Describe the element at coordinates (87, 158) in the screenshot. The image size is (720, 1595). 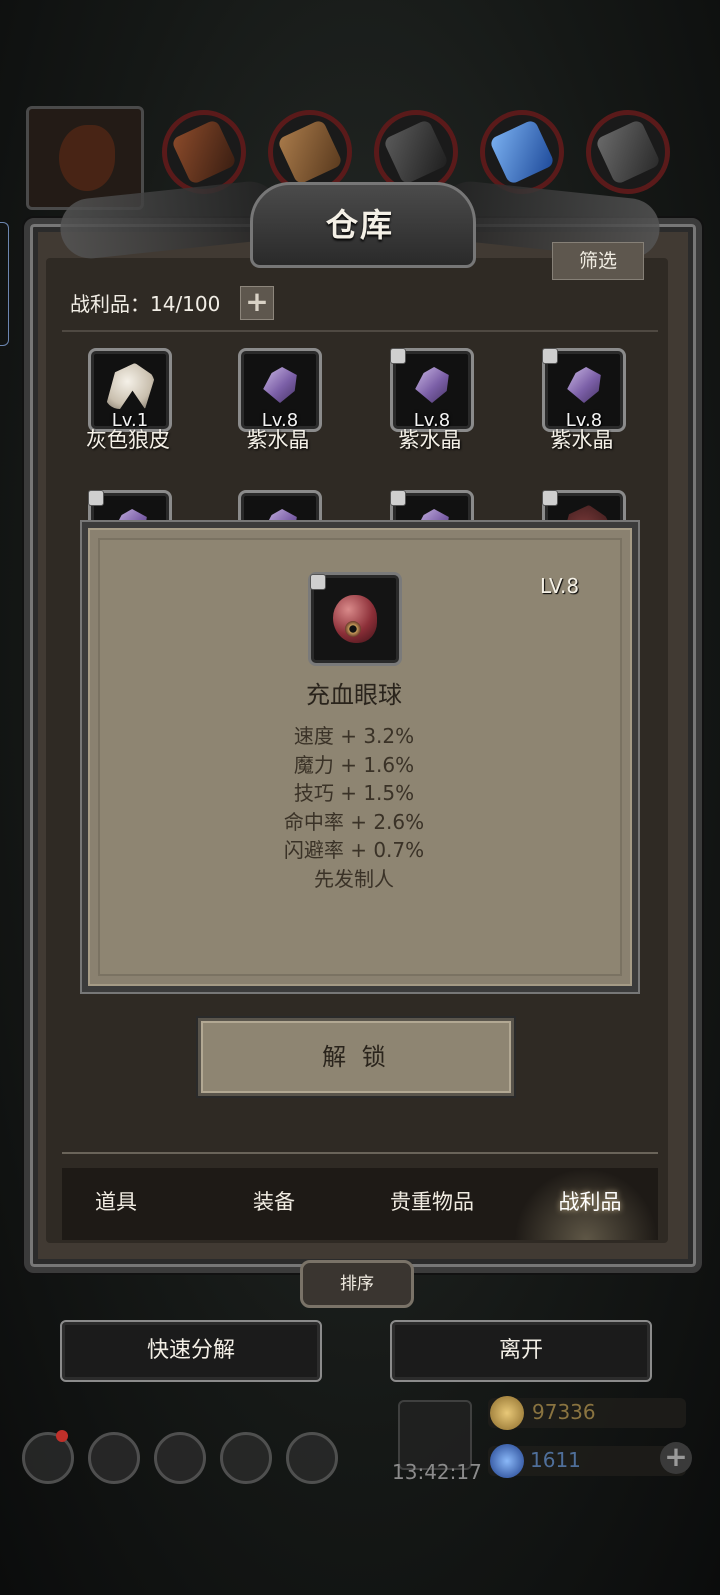
I see `leather-material-icon` at that location.